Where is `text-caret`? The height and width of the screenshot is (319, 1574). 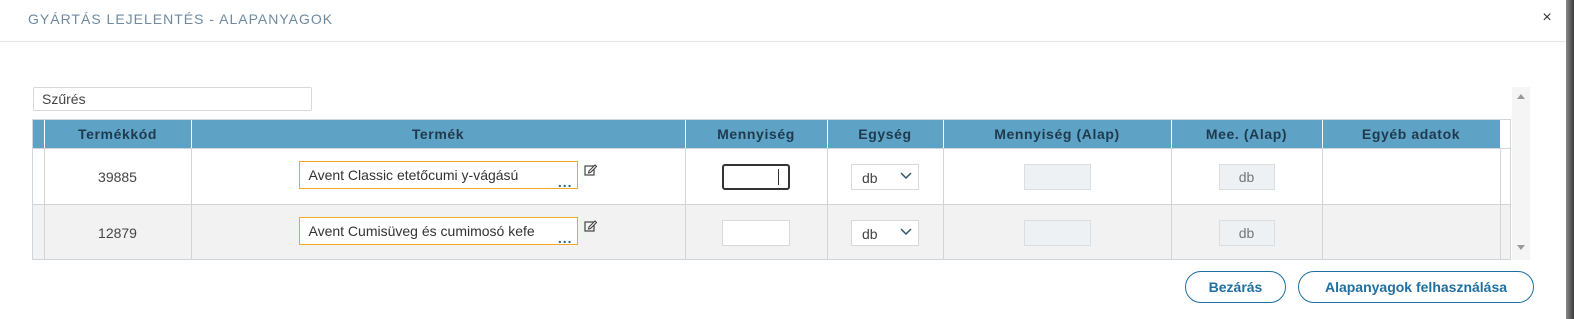
text-caret is located at coordinates (778, 176).